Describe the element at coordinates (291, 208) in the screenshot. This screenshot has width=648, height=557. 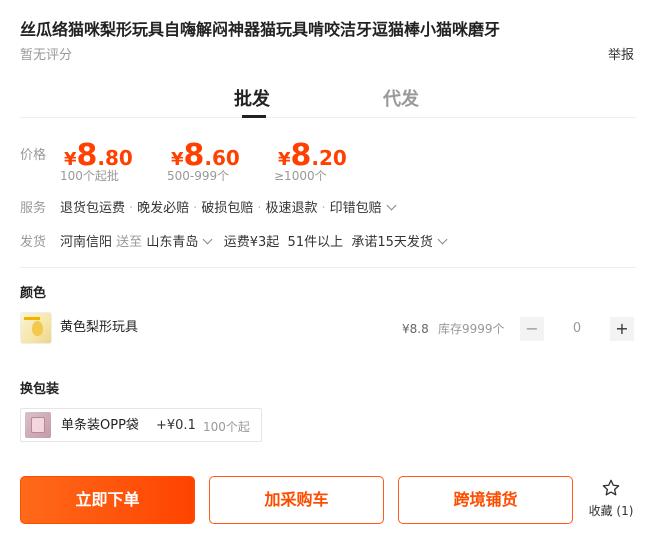
I see `service-item: 极速退款` at that location.